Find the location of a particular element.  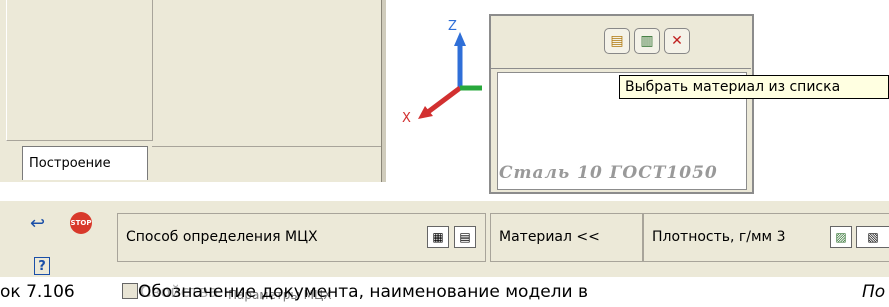

mcx-method-label: Способ определения МЦХ is located at coordinates (222, 237).